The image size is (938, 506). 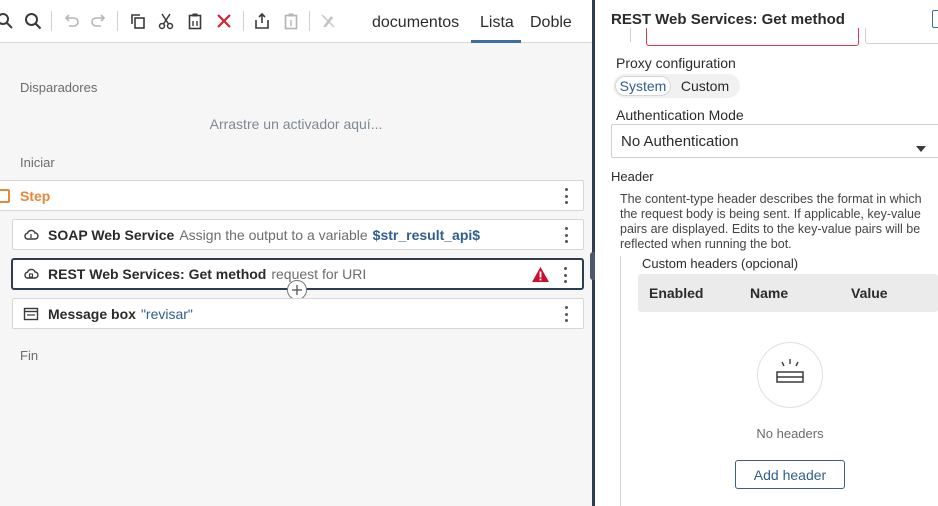 What do you see at coordinates (676, 293) in the screenshot?
I see `column-enabled: Enabled` at bounding box center [676, 293].